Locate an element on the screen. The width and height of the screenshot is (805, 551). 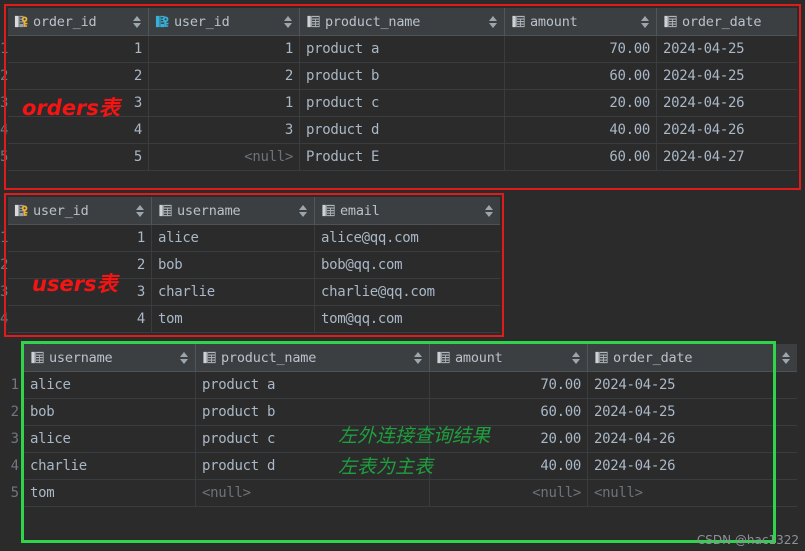
result-column-header-amount: amount is located at coordinates (509, 357).